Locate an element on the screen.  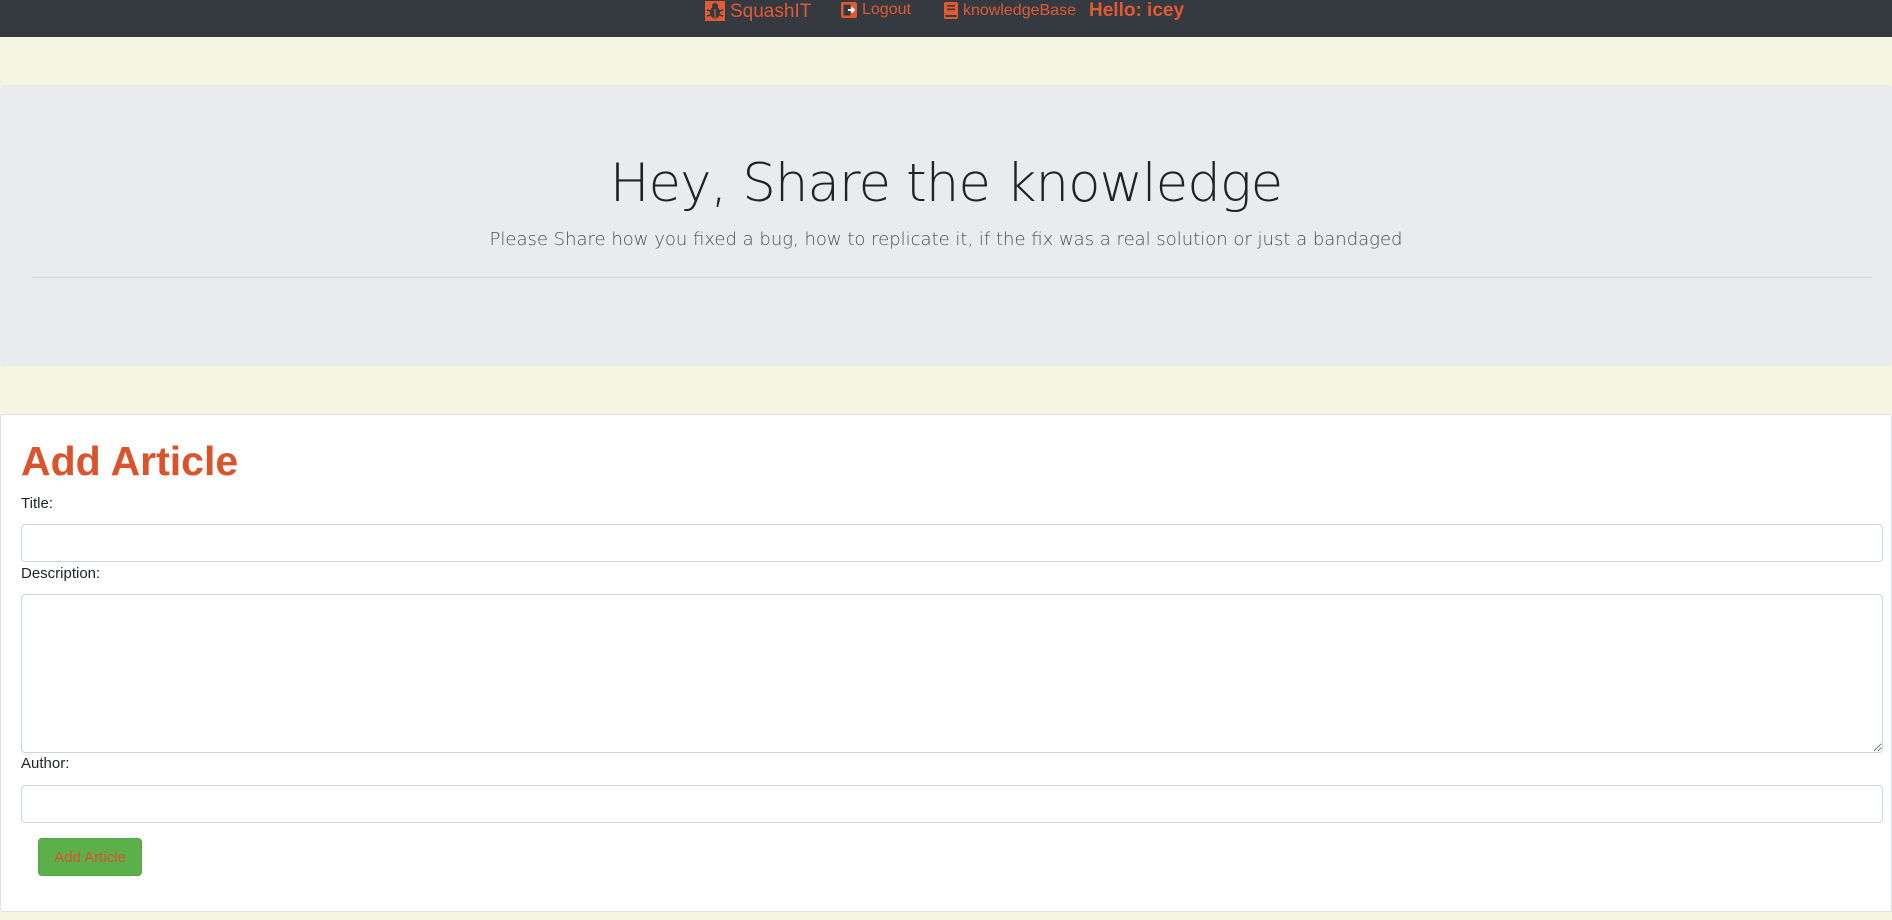
knowledgebase-link: knowledgeBase is located at coordinates (1010, 10).